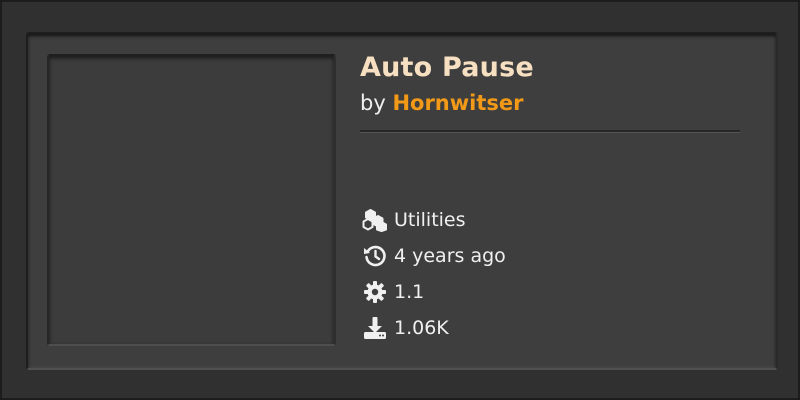  Describe the element at coordinates (375, 256) in the screenshot. I see `history-icon` at that location.